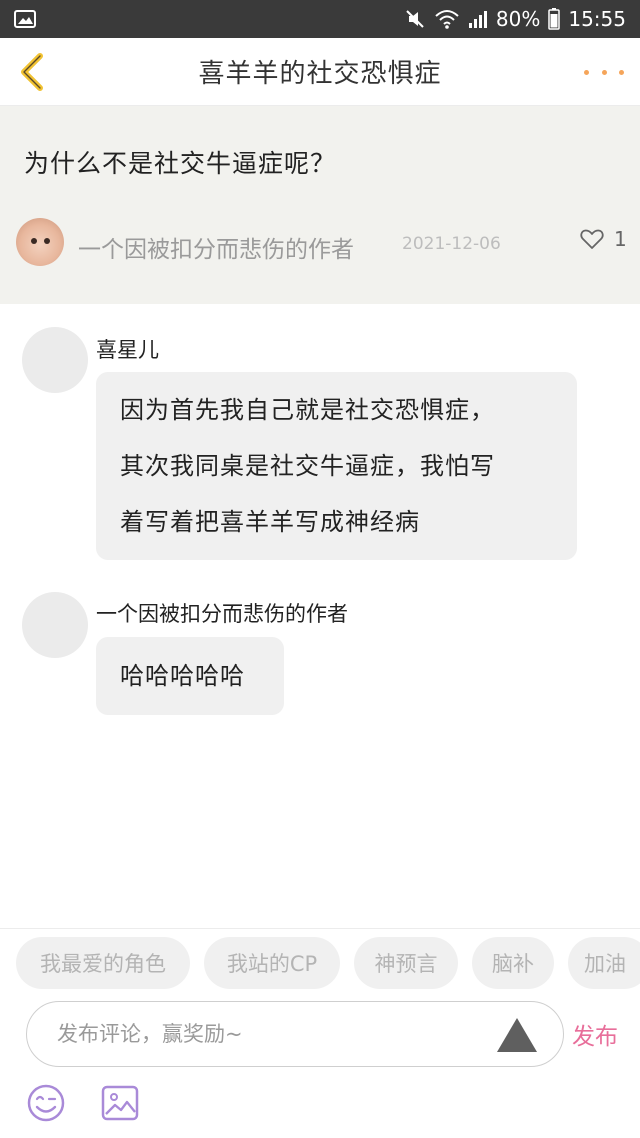 The width and height of the screenshot is (640, 1138). I want to click on message-line: 其次我同桌是社交牛逼症，我怕写, so click(307, 466).